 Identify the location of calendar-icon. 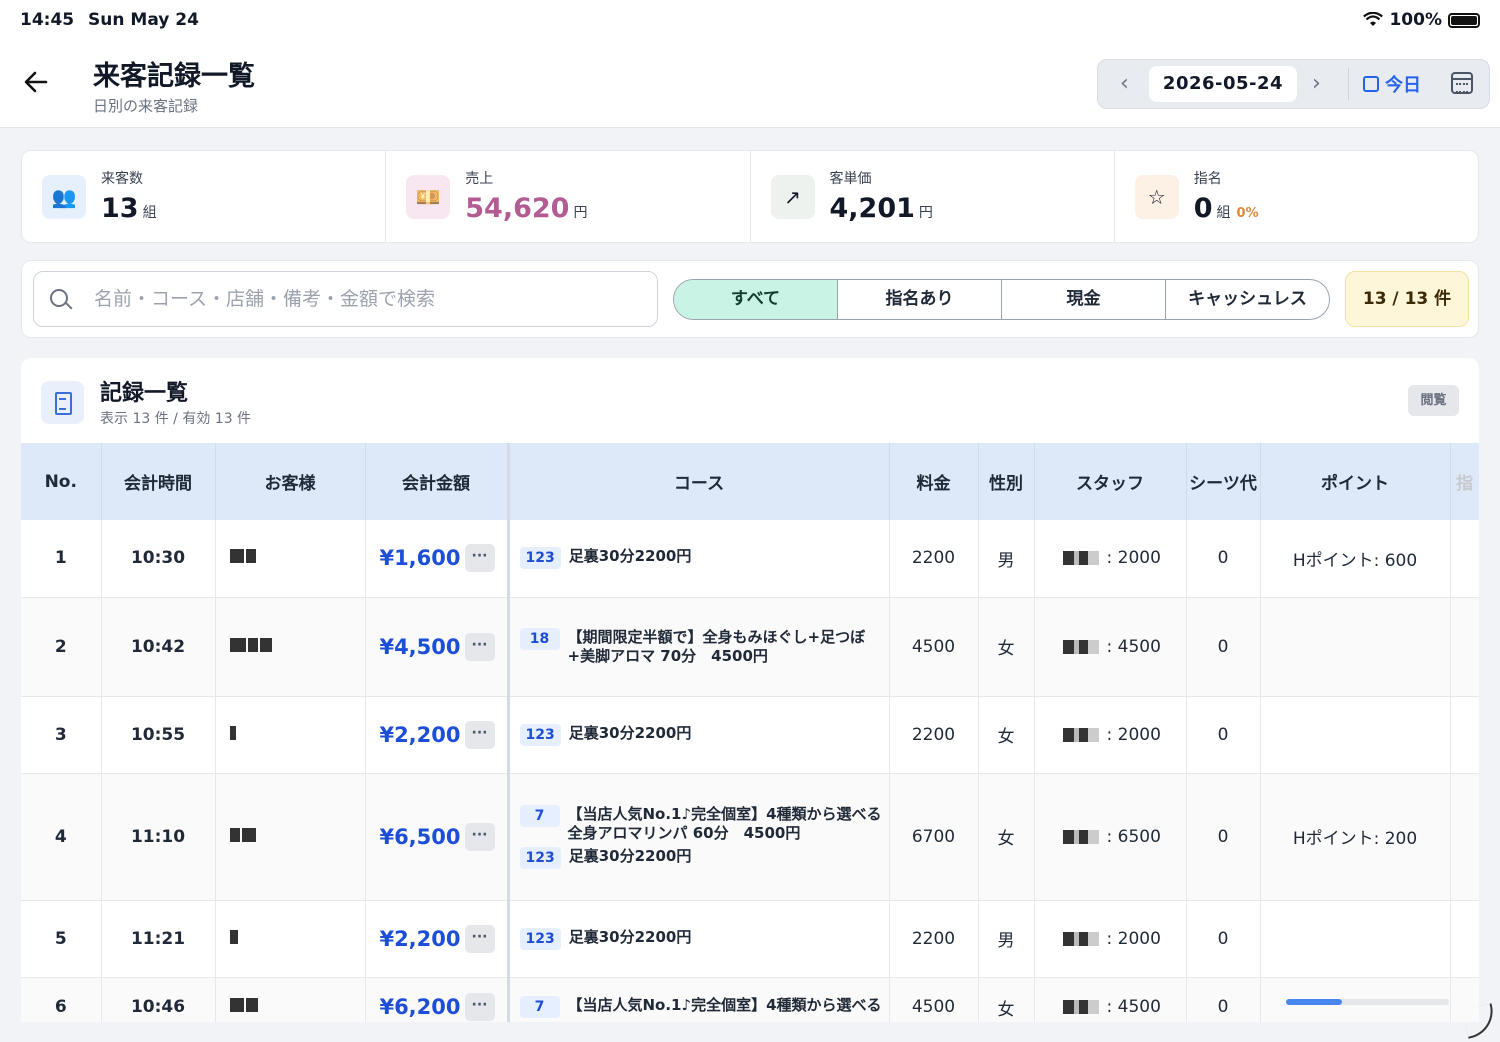
(1462, 83).